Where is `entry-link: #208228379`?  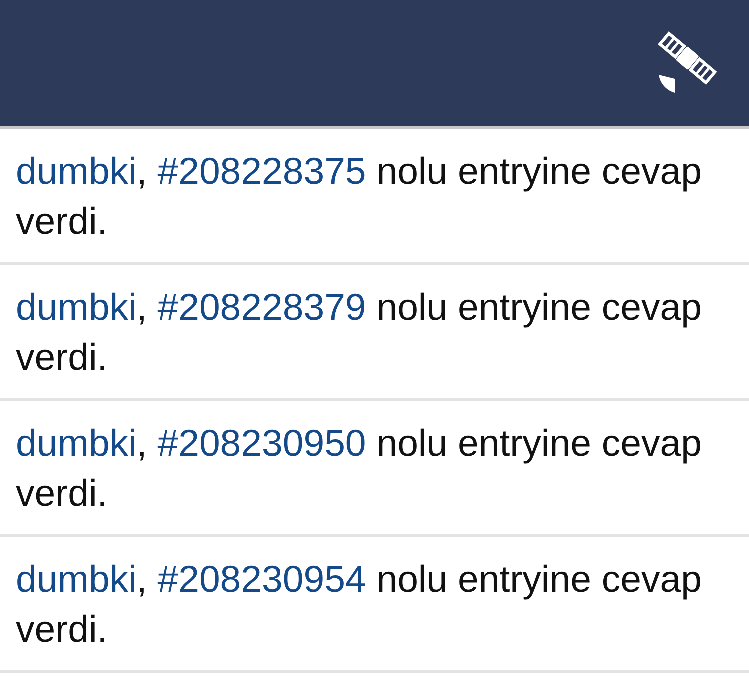 entry-link: #208228379 is located at coordinates (262, 307).